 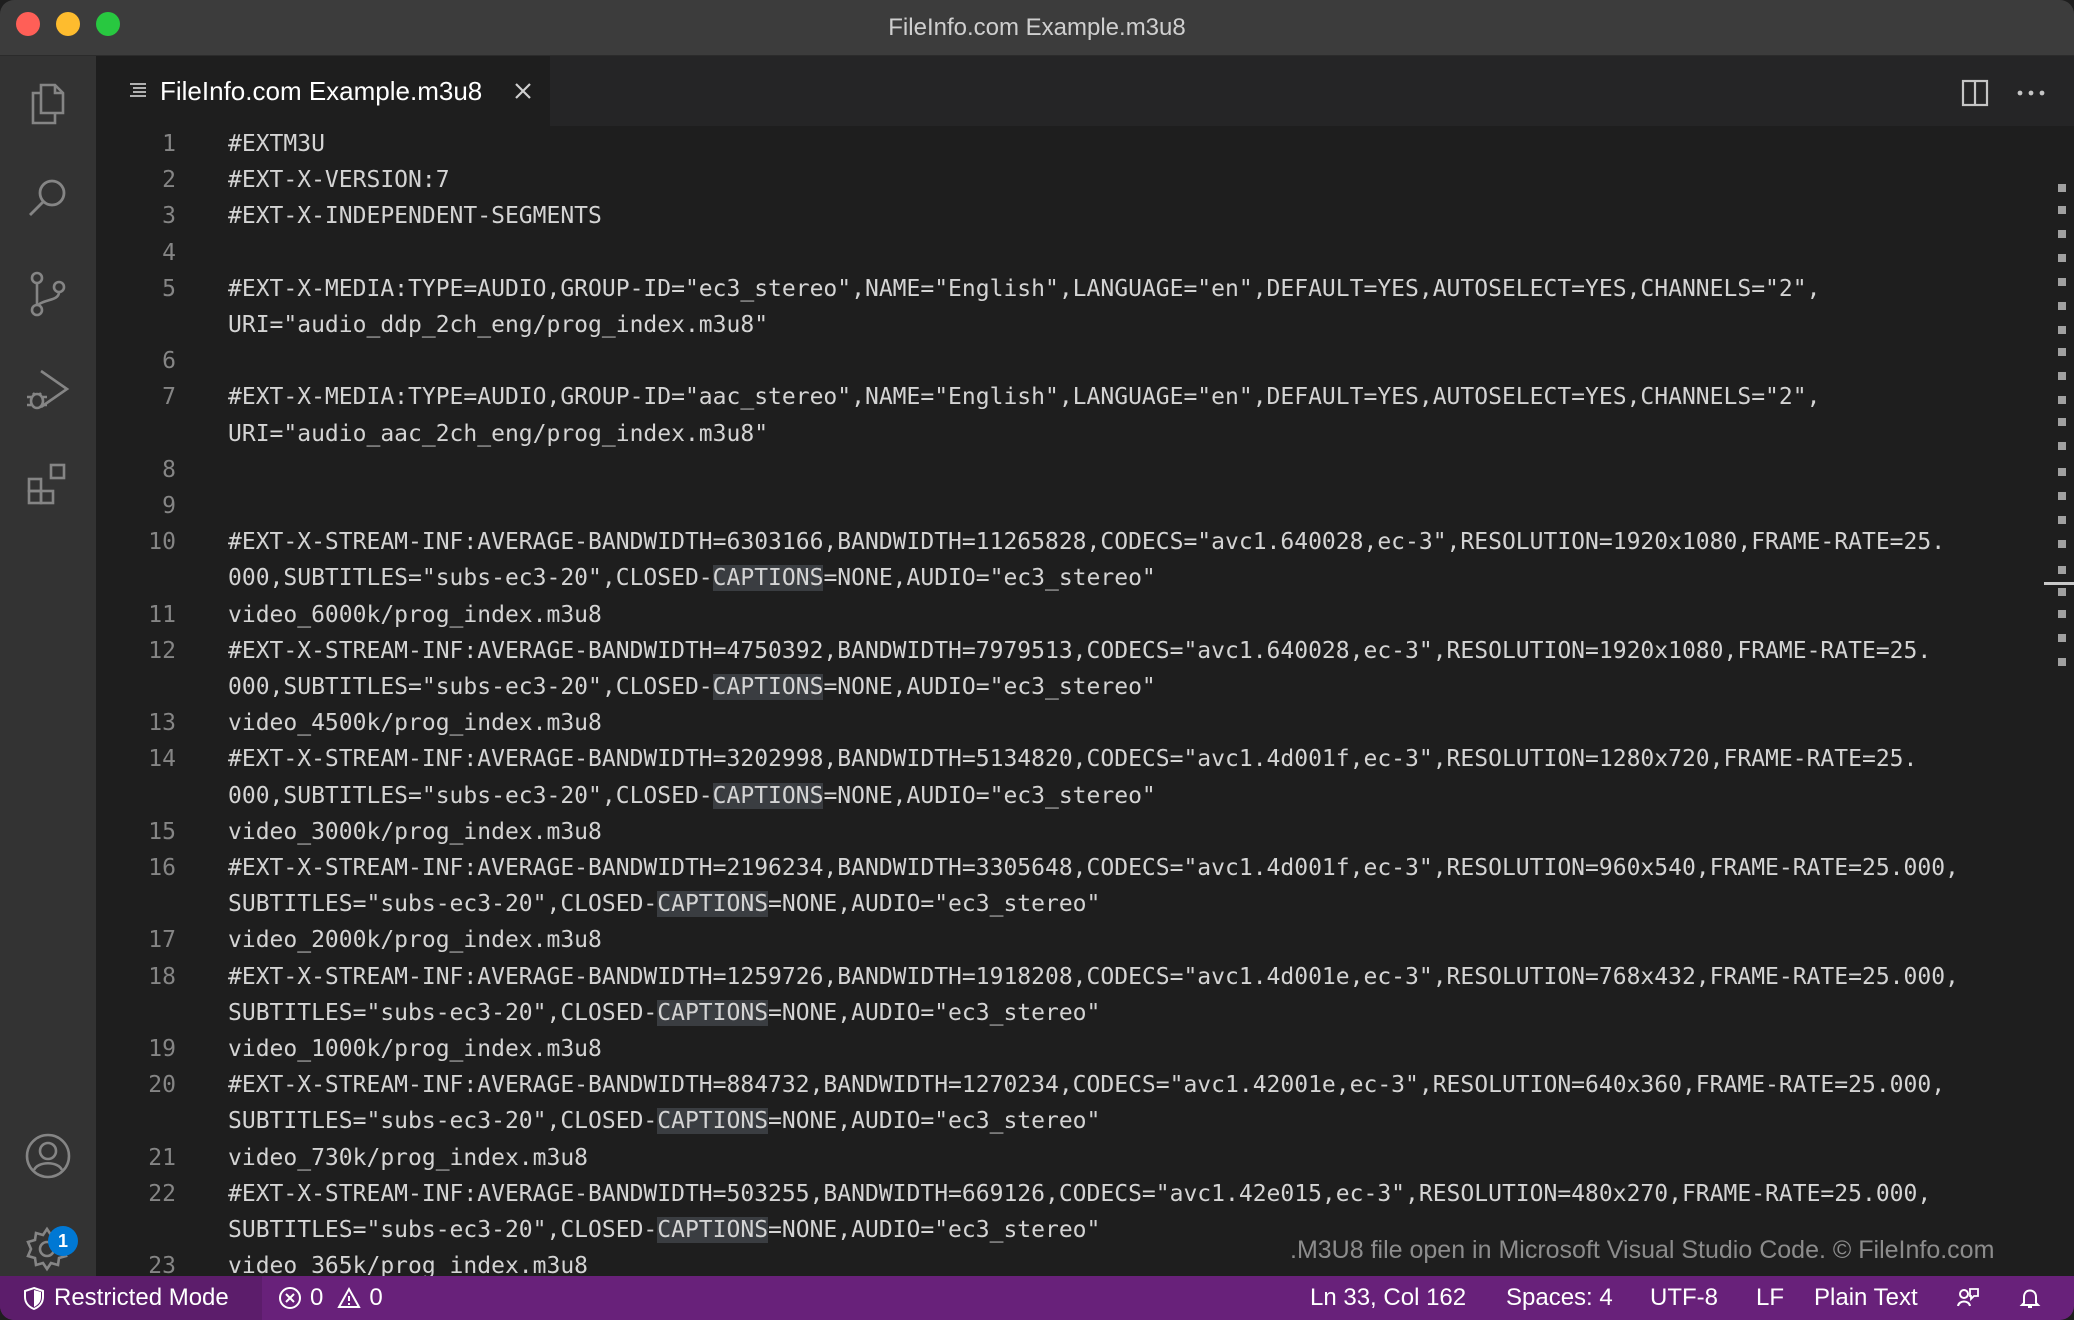 What do you see at coordinates (323, 91) in the screenshot?
I see `editor-tab: FileInfo.com Example.m3u8` at bounding box center [323, 91].